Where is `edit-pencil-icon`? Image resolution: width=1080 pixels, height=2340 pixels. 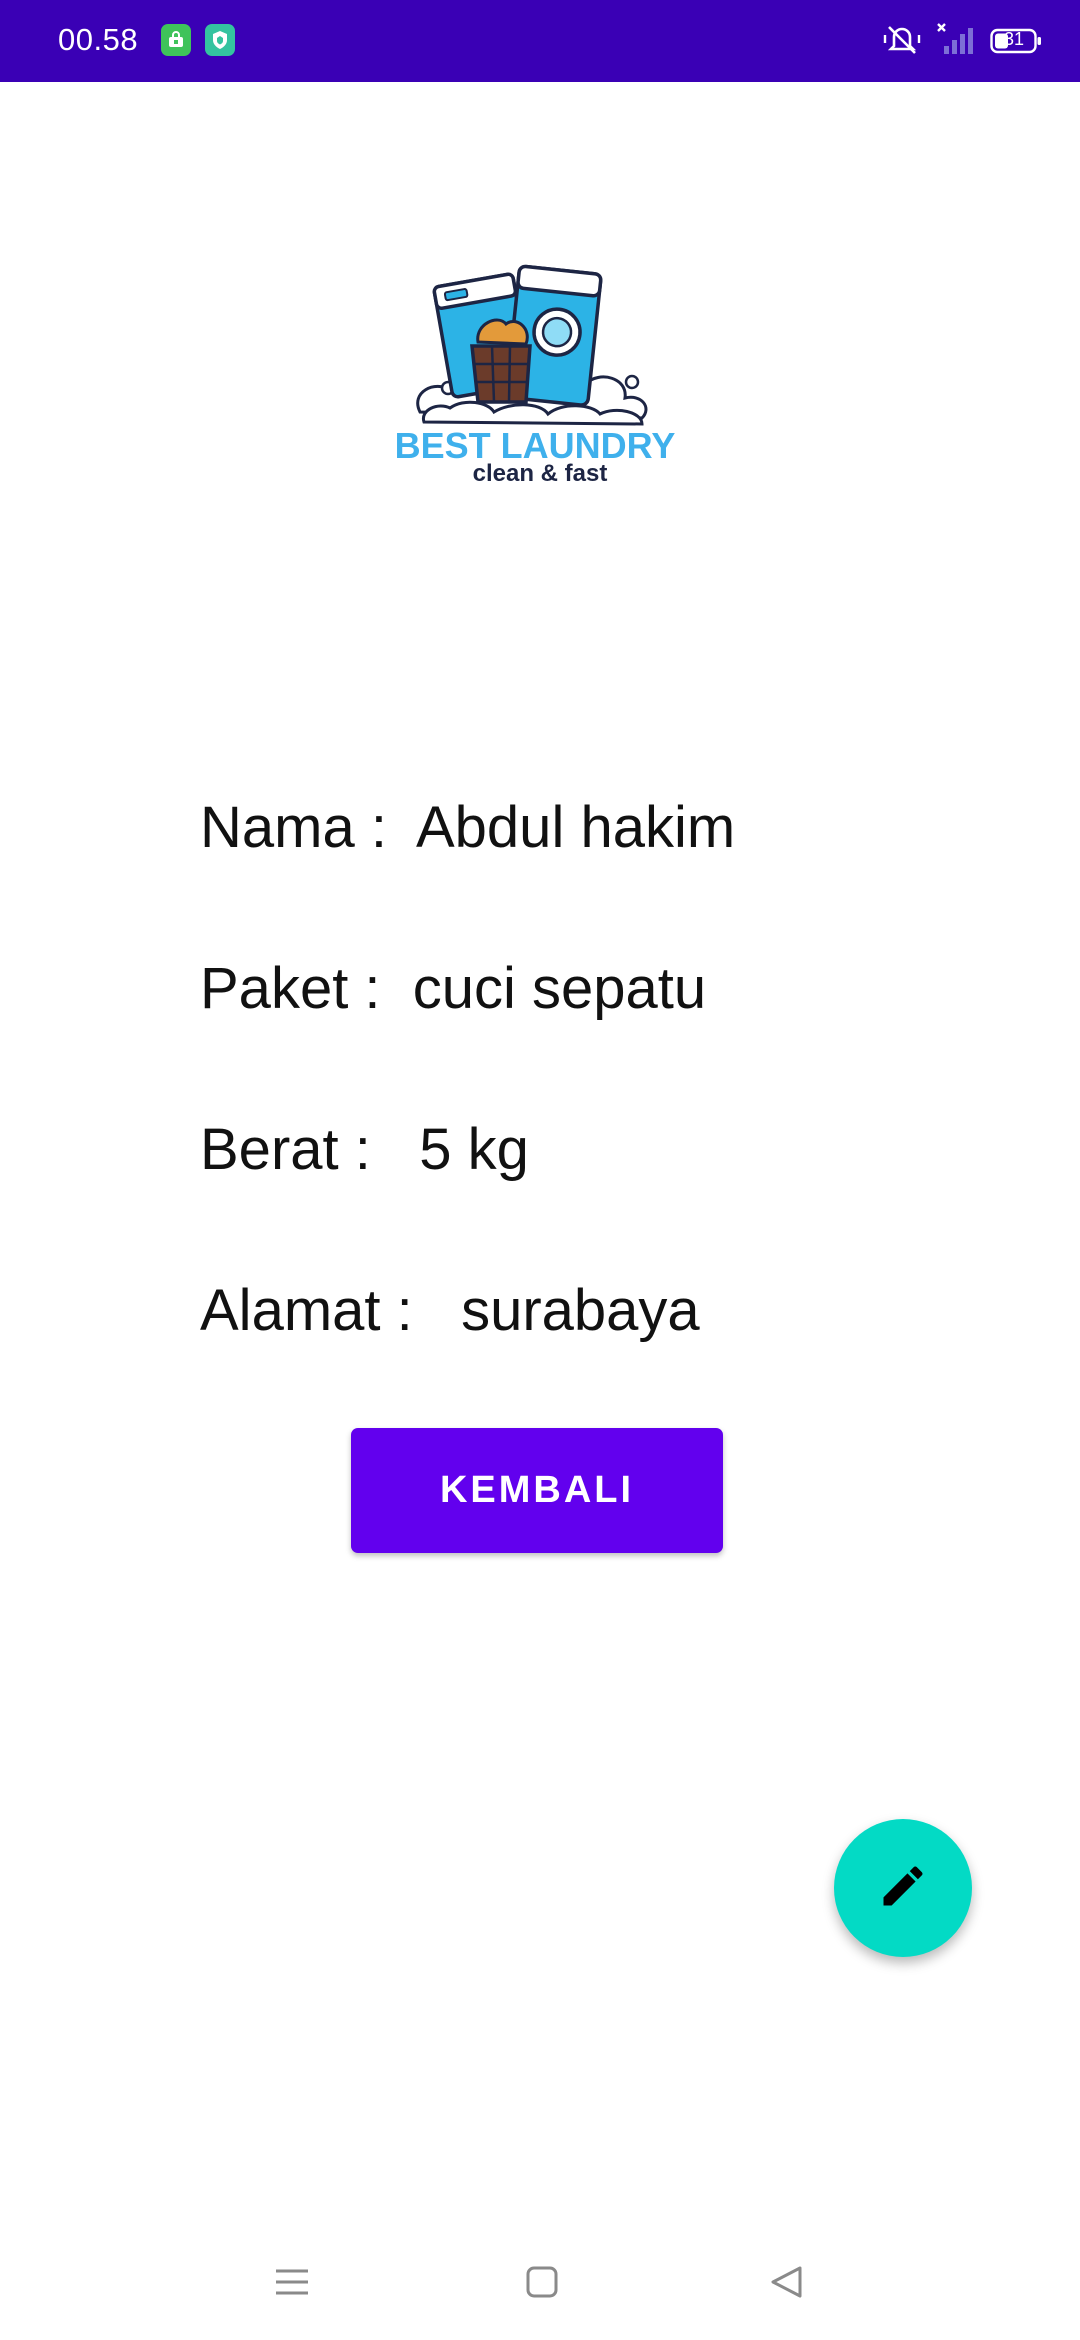 edit-pencil-icon is located at coordinates (903, 1888).